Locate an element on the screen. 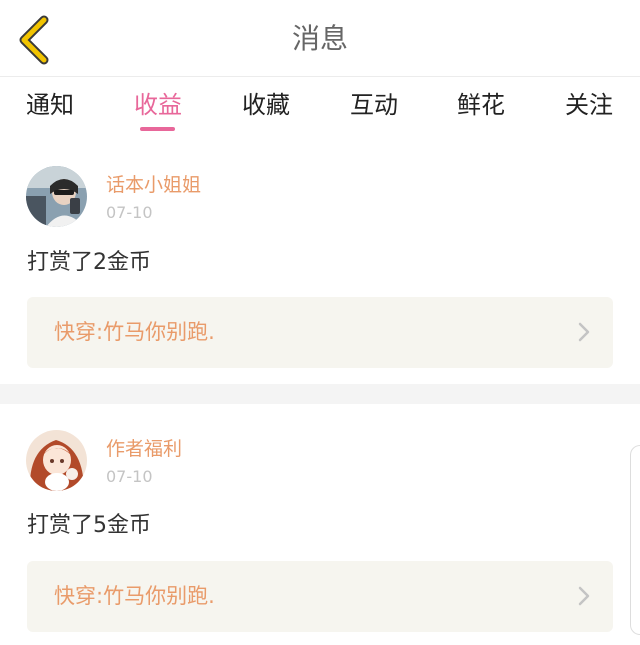  user-avatar-photo is located at coordinates (56, 196).